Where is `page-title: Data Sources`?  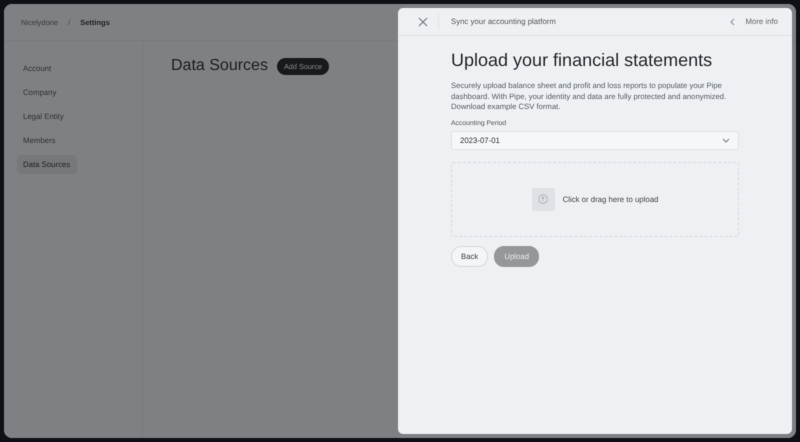 page-title: Data Sources is located at coordinates (219, 66).